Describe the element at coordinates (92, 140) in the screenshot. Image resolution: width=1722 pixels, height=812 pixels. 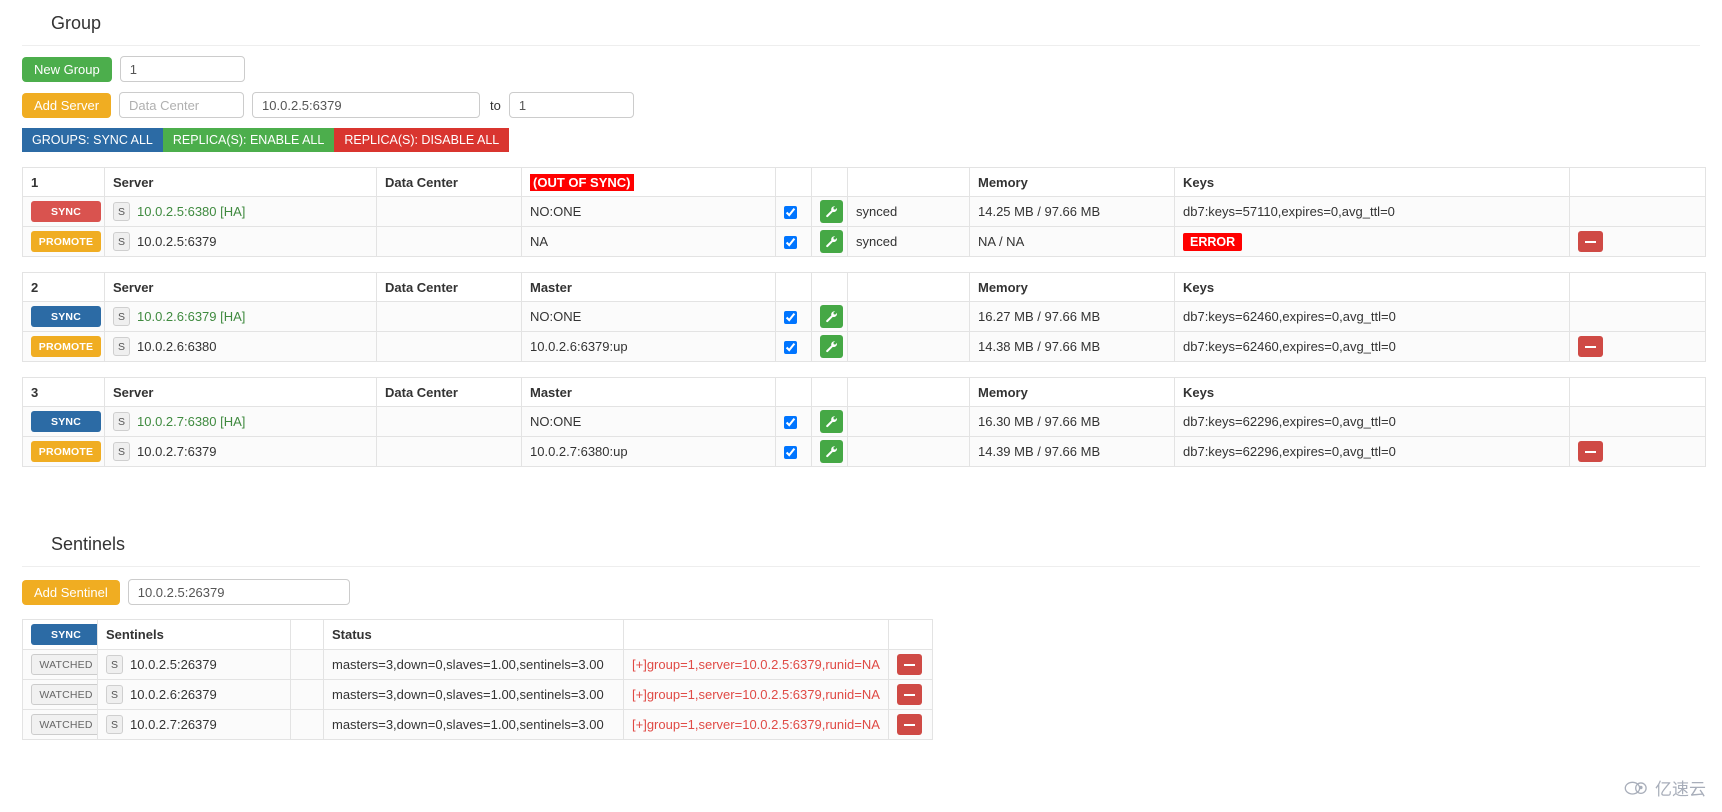
I see `bulk-action-button-0: GROUPS: SYNC ALL` at that location.